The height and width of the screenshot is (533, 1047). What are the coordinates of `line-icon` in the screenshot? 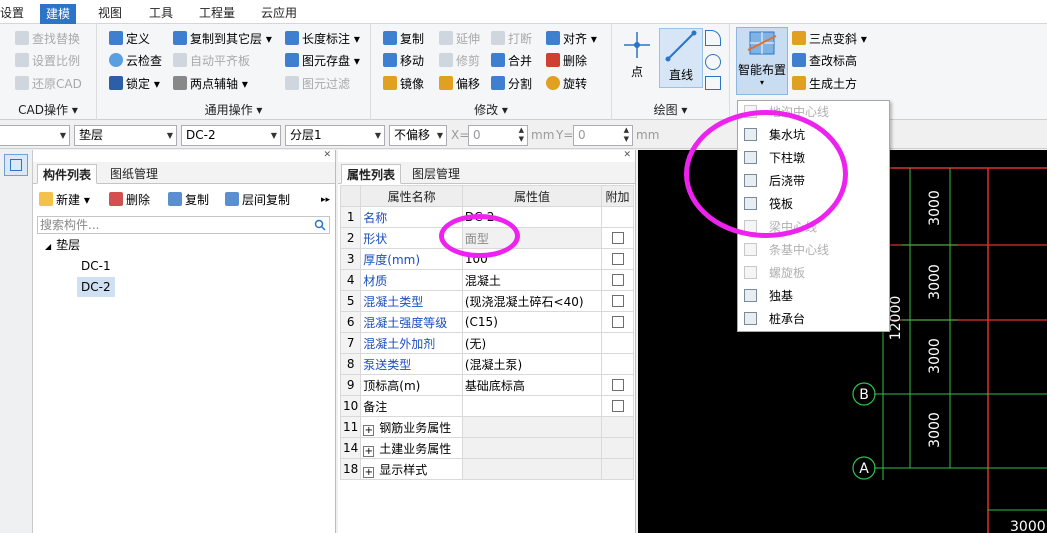 It's located at (681, 46).